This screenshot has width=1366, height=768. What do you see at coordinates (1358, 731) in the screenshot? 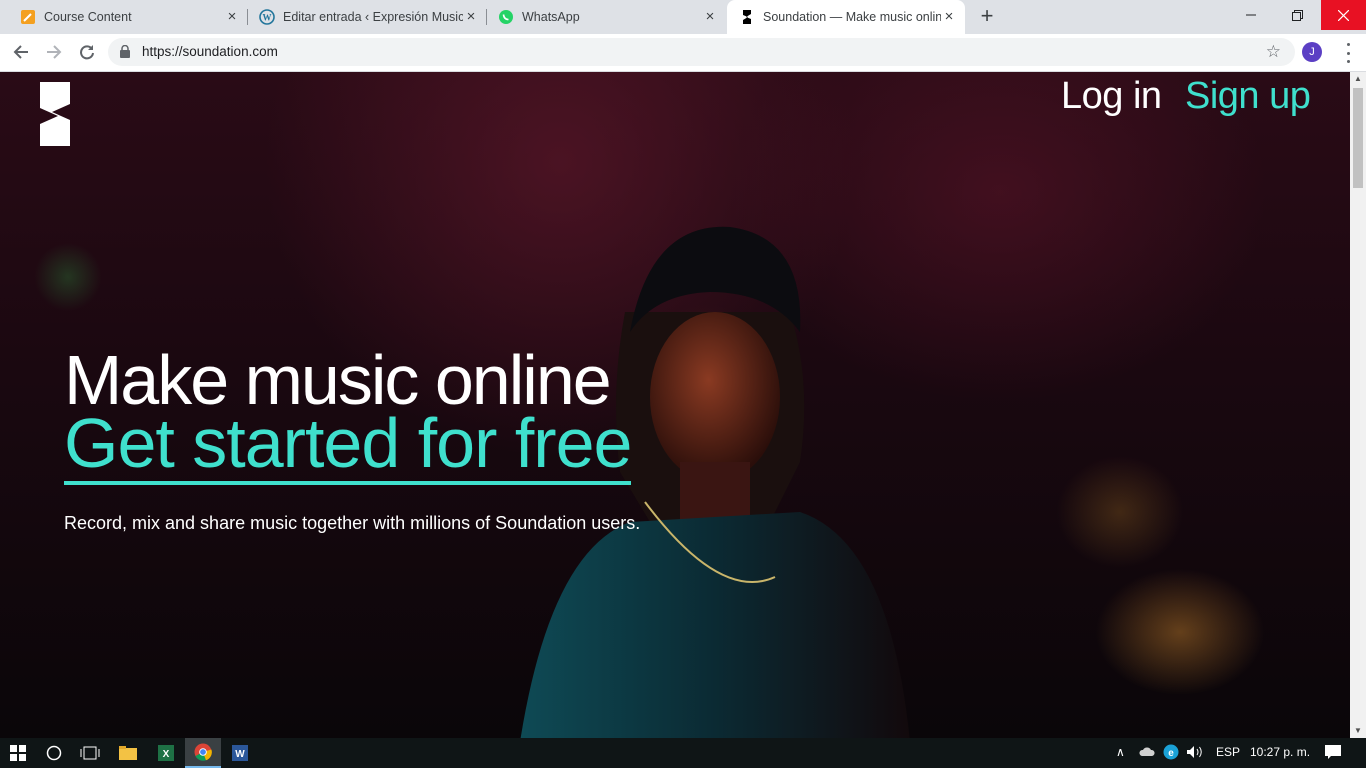
I see `scroll-down-arrow-icon: ▼` at bounding box center [1358, 731].